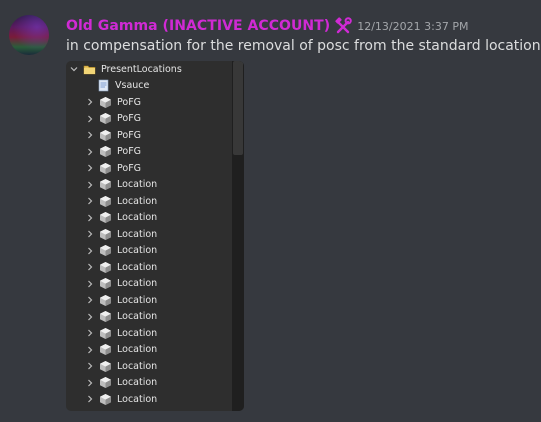  I want to click on script-icon, so click(103, 85).